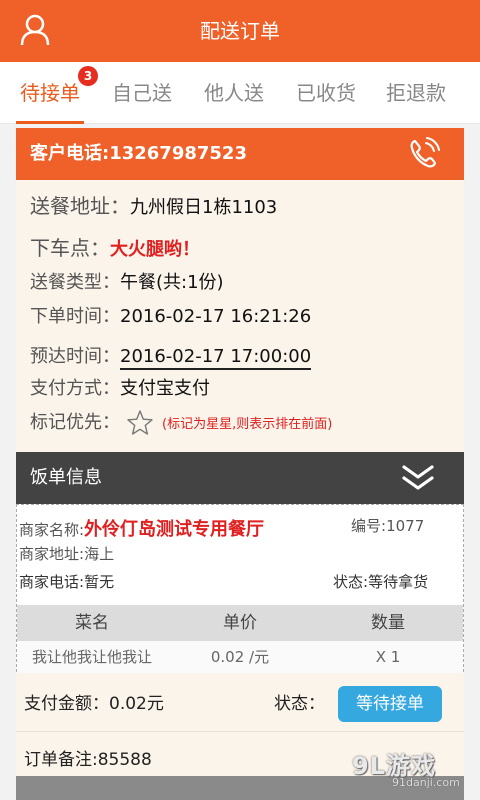 The height and width of the screenshot is (800, 480). I want to click on star-icon, so click(140, 423).